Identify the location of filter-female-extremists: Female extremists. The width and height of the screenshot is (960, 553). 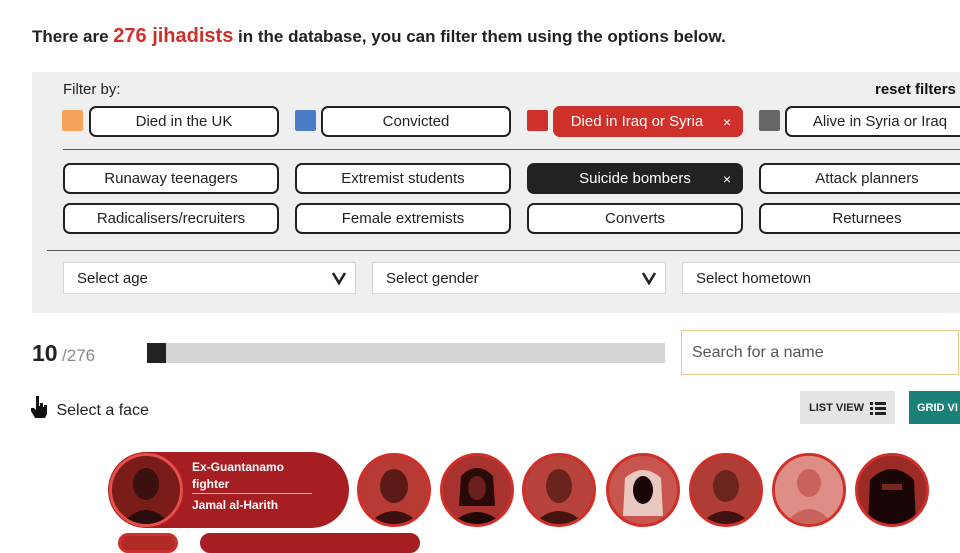
(403, 218).